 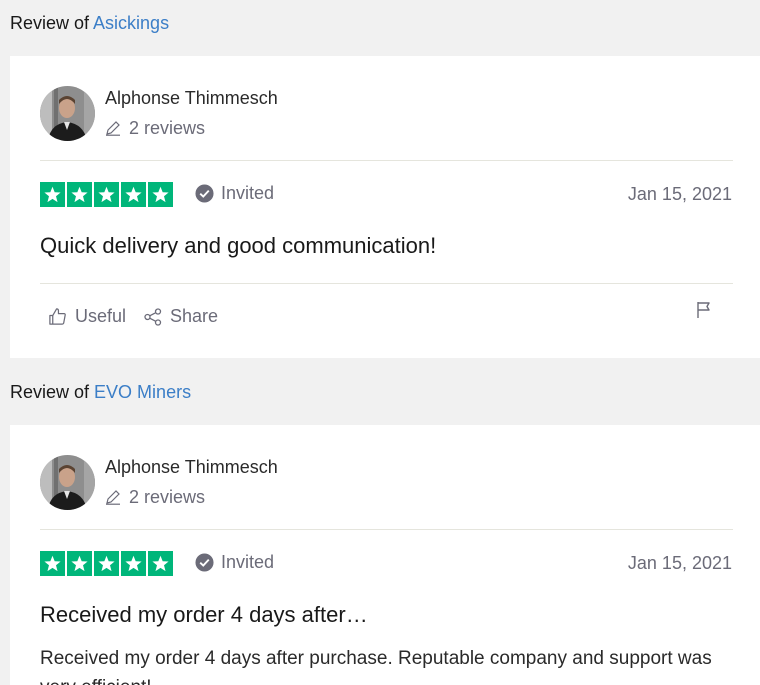 I want to click on review-title: Quick delivery and good communication!, so click(x=238, y=246).